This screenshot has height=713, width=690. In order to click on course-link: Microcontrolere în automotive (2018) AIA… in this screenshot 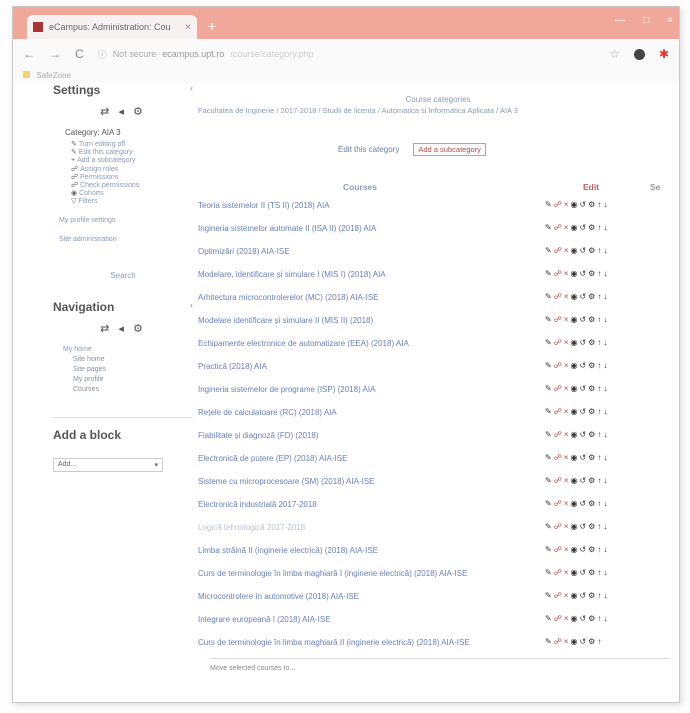, I will do `click(278, 596)`.